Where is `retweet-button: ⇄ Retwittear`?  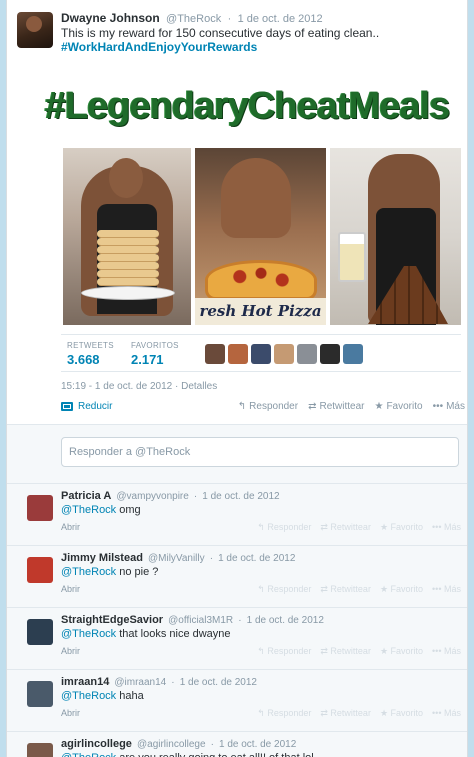 retweet-button: ⇄ Retwittear is located at coordinates (336, 406).